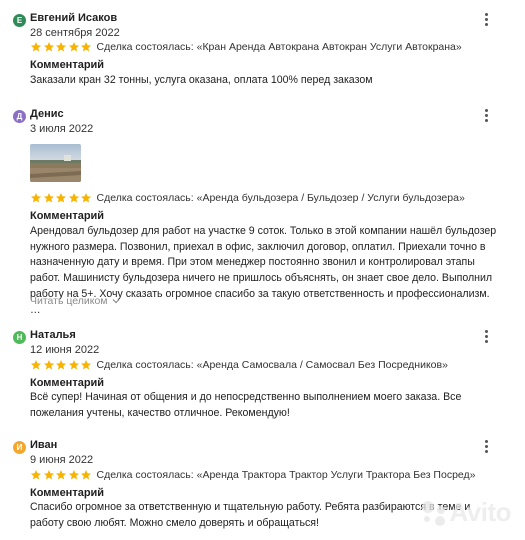 Image resolution: width=525 pixels, height=540 pixels. I want to click on avatar: Д, so click(19, 116).